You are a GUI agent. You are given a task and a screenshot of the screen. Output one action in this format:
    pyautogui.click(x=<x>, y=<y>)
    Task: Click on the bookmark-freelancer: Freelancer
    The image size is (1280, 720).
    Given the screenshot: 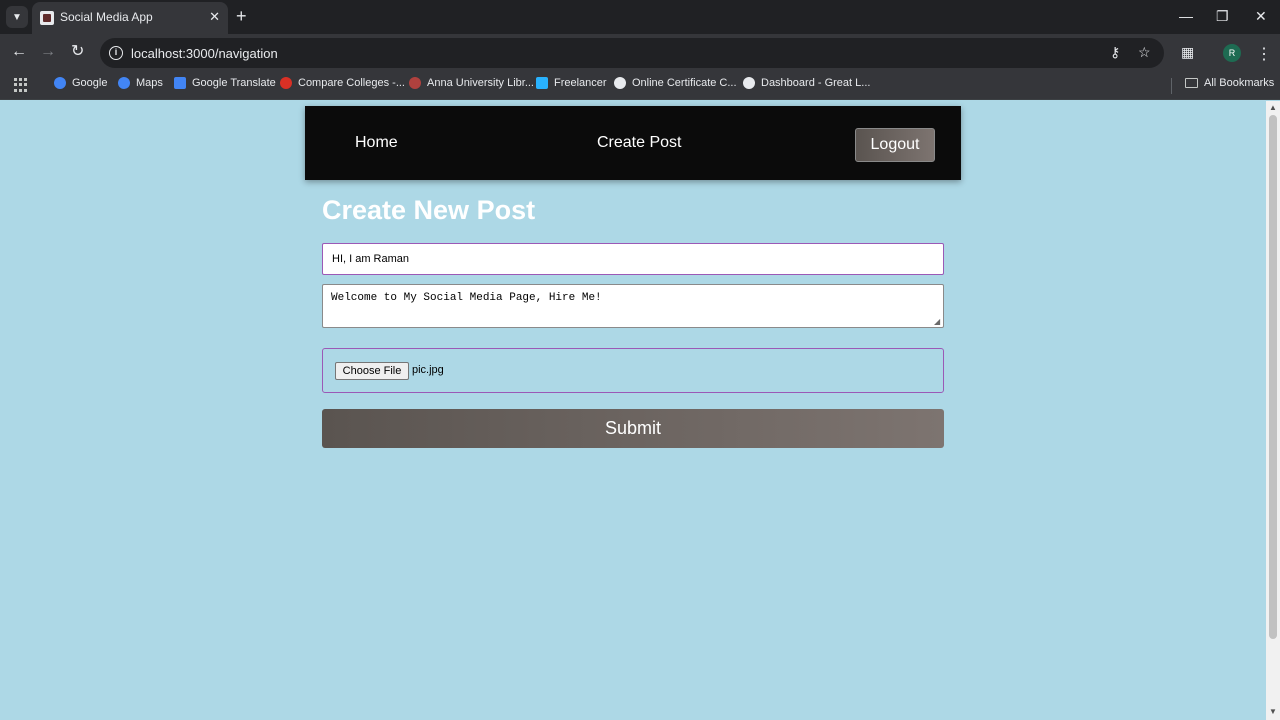 What is the action you would take?
    pyautogui.click(x=571, y=83)
    